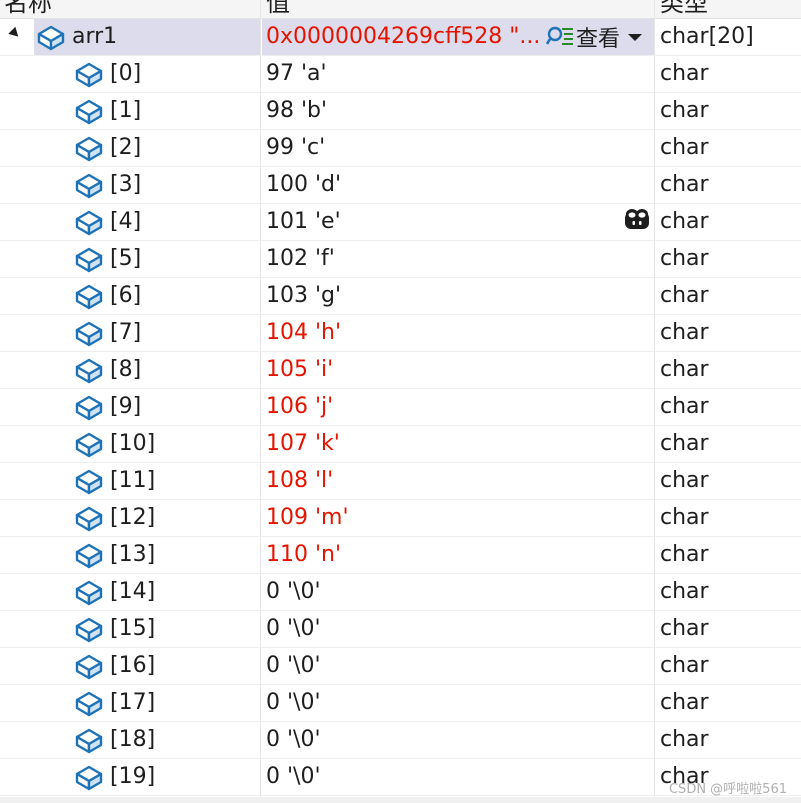 The image size is (801, 803). What do you see at coordinates (126, 110) in the screenshot?
I see `element-index: [1]` at bounding box center [126, 110].